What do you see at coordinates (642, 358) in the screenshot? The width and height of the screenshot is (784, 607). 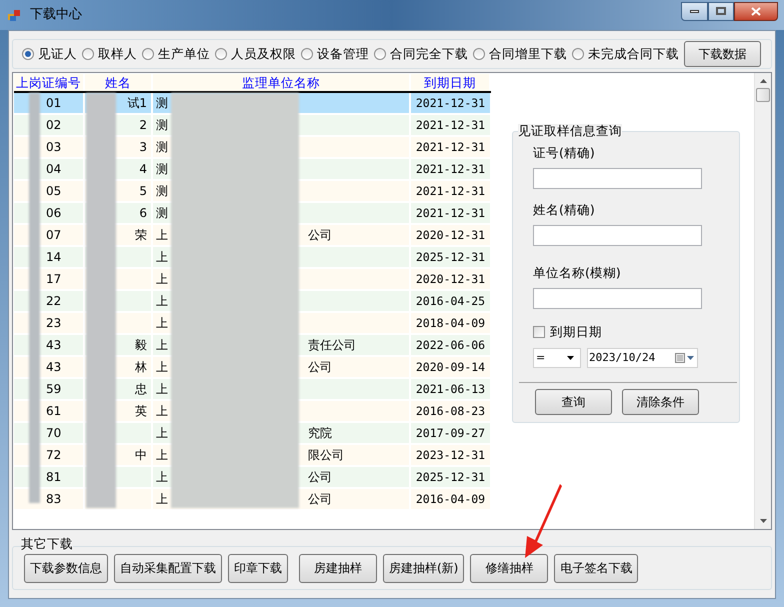 I see `date-picker: 2023/10/24` at bounding box center [642, 358].